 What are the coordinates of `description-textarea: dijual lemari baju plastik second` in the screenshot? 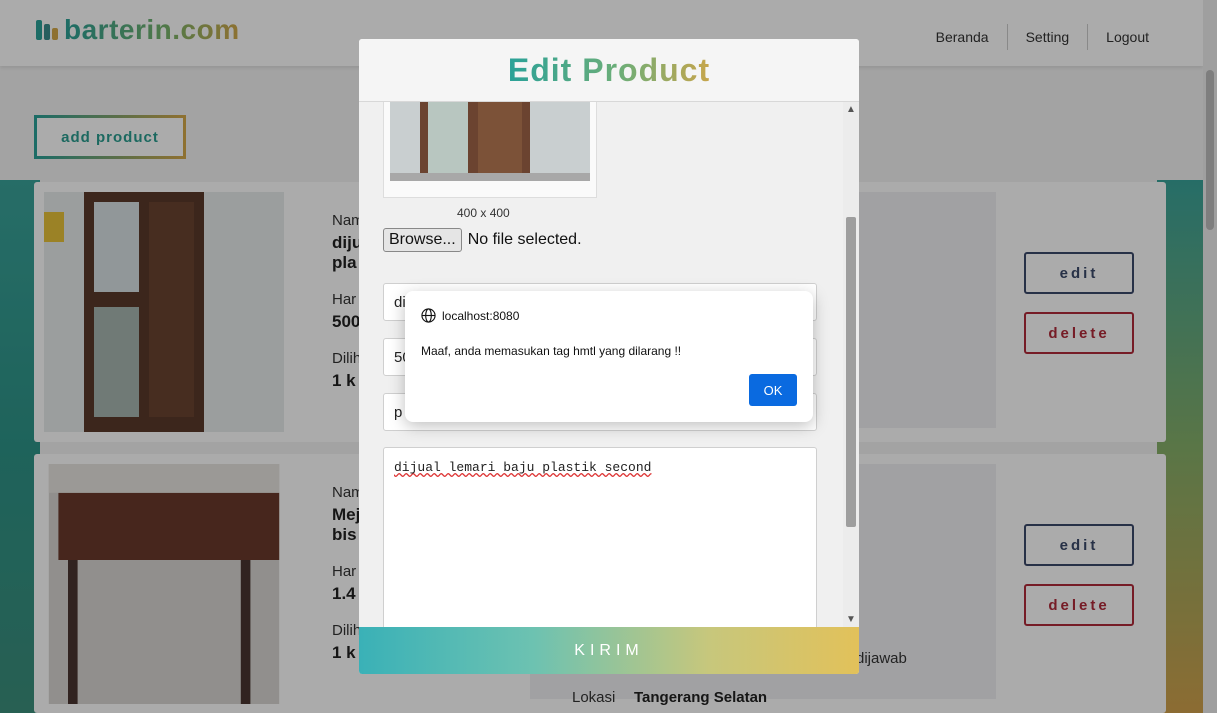 It's located at (600, 537).